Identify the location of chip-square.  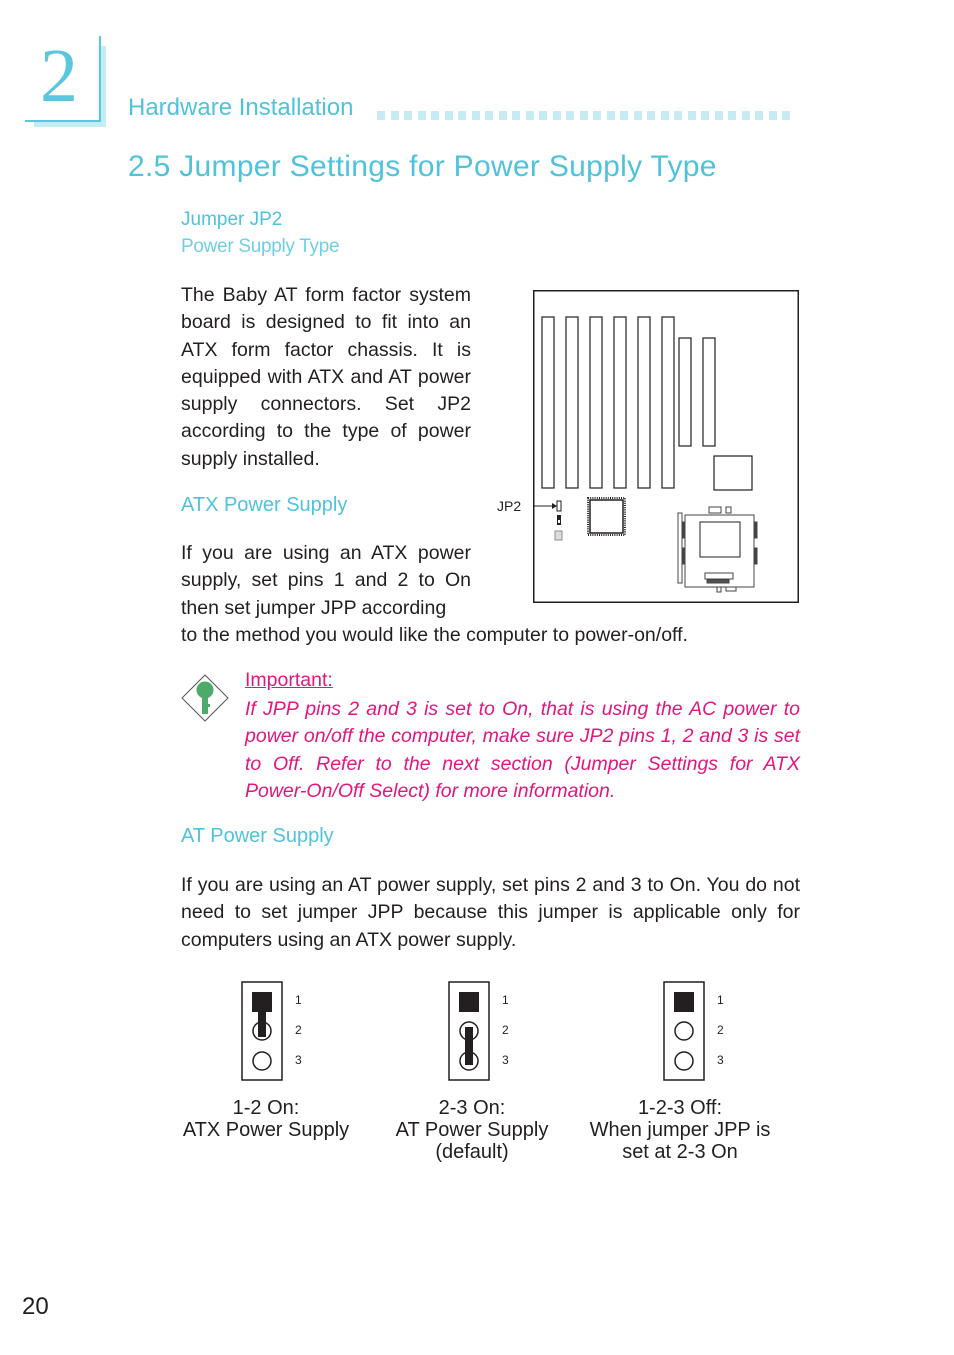
(733, 473).